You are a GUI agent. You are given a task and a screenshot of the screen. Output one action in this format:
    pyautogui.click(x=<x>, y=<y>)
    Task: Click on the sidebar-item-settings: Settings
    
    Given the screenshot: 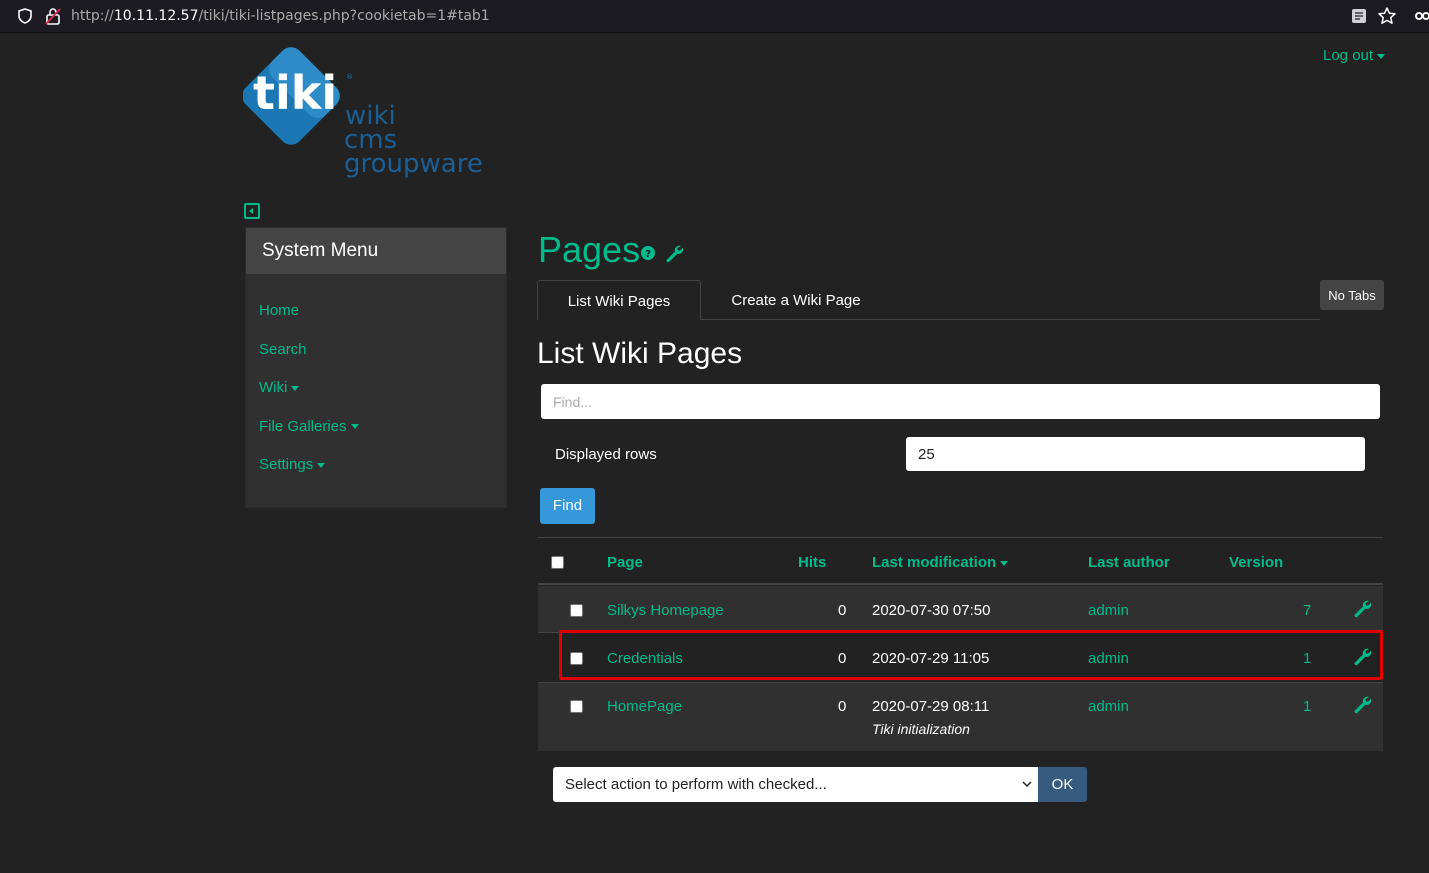 What is the action you would take?
    pyautogui.click(x=292, y=464)
    